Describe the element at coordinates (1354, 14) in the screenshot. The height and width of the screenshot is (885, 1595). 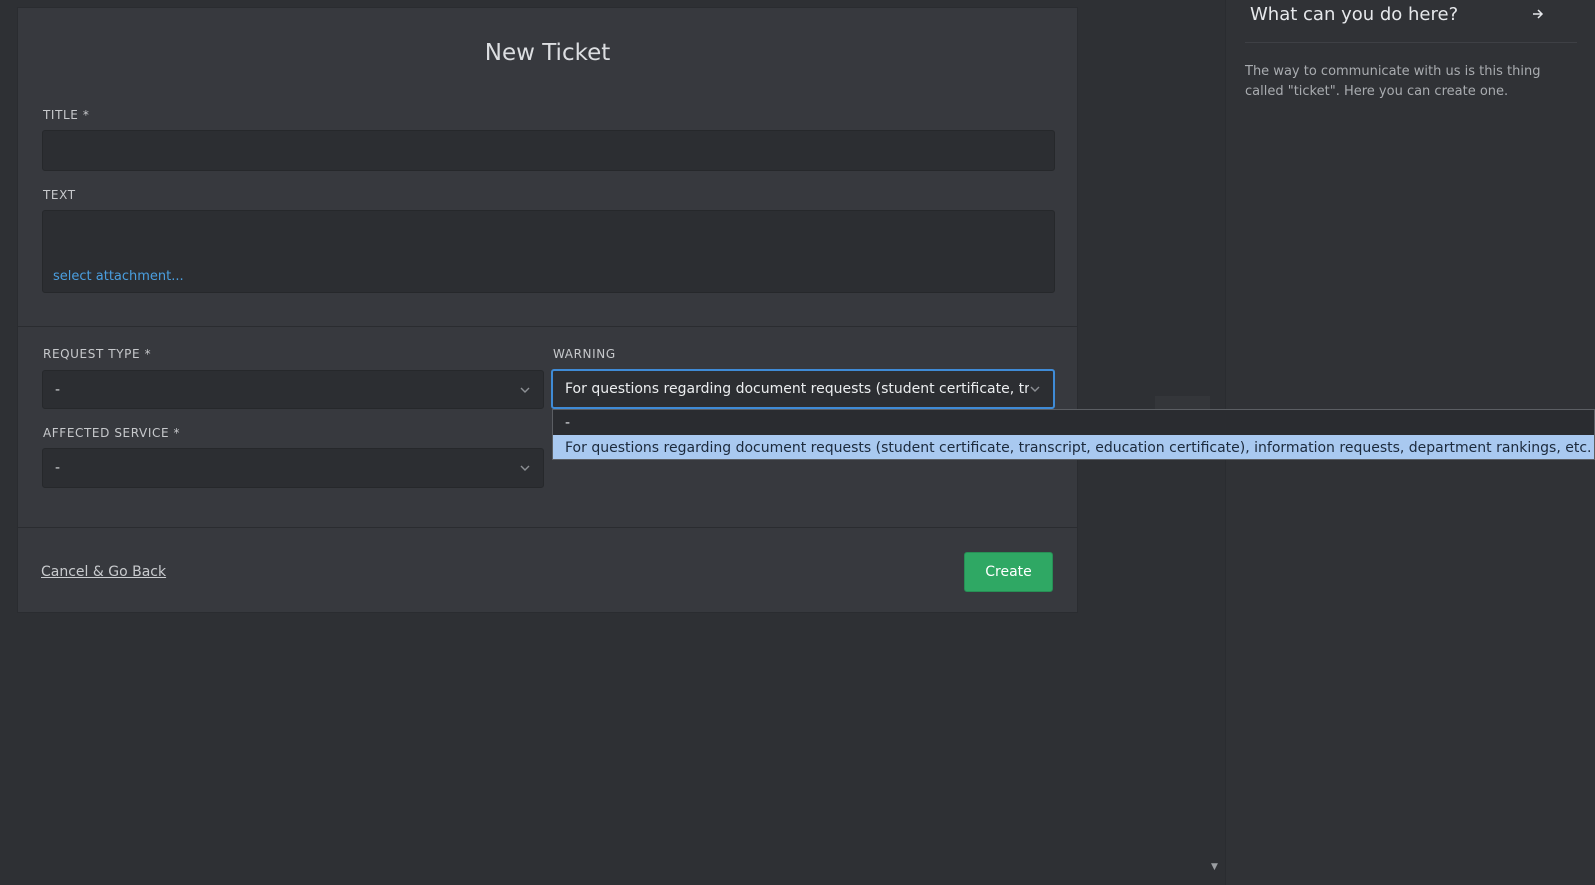
I see `side-panel-title: What can you do here?` at that location.